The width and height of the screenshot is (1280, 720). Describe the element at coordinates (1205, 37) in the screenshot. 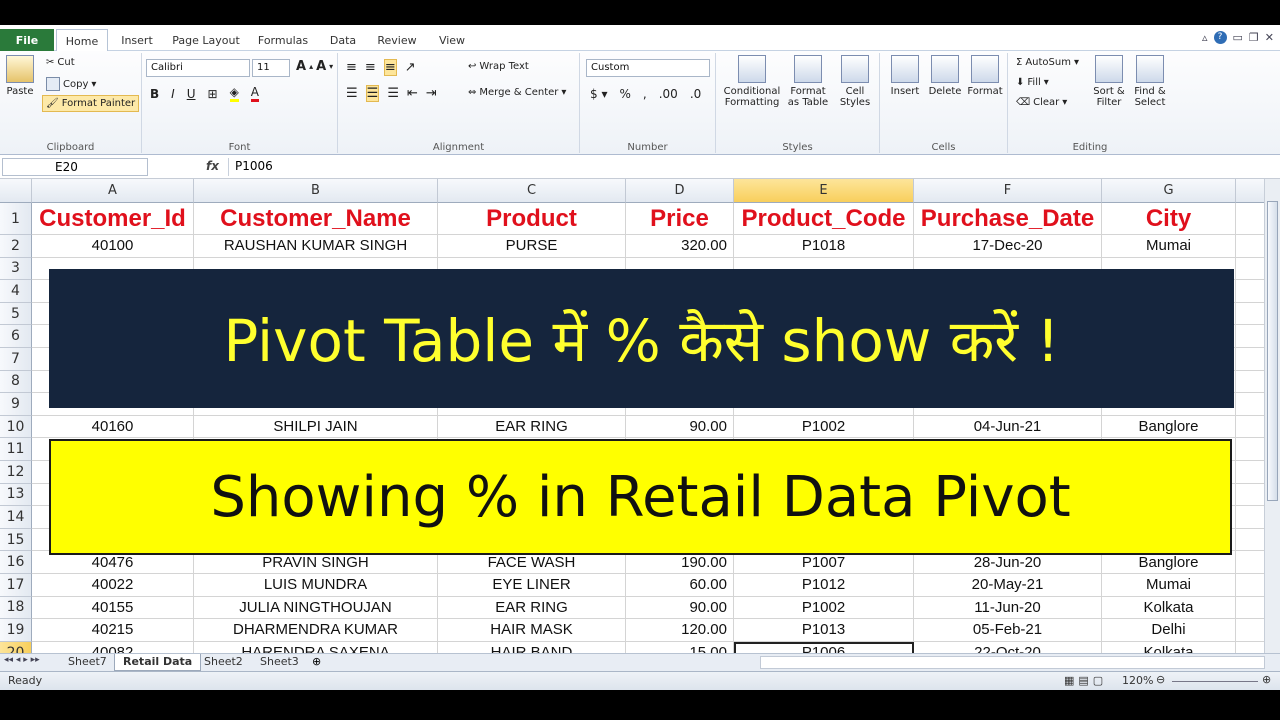

I see `minimize-ribbon-icon: ▵` at that location.